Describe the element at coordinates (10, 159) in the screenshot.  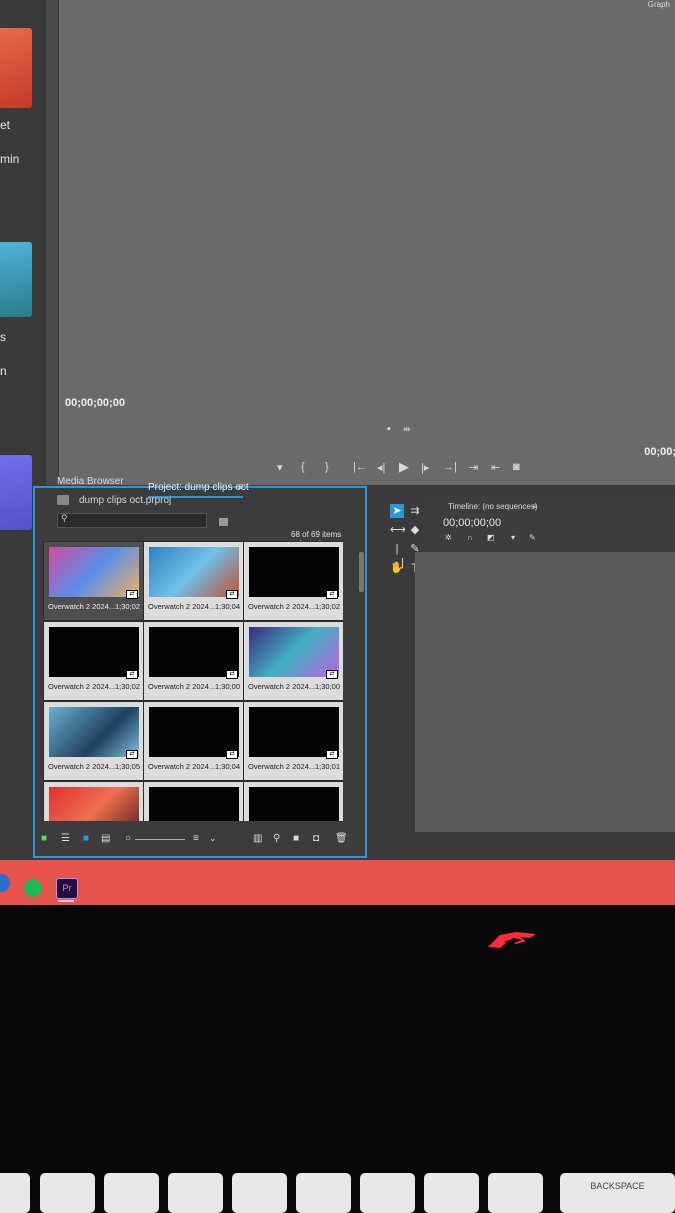
I see `left-label-2: min` at that location.